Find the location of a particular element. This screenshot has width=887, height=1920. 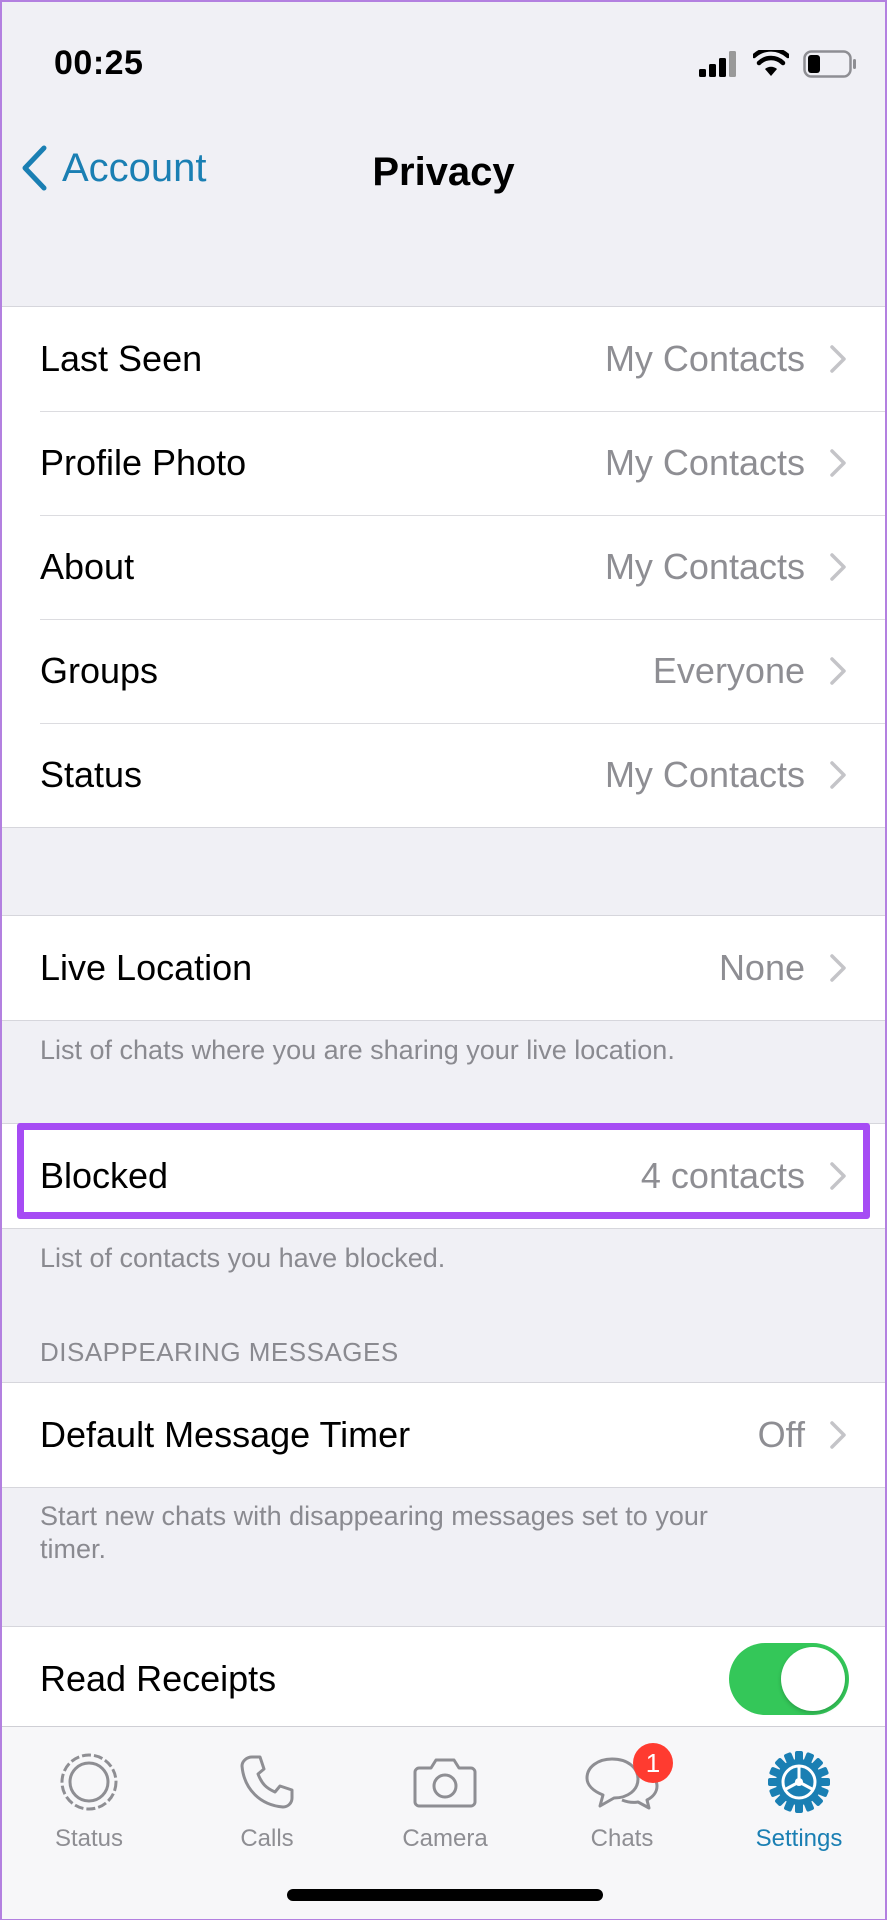

row-label: Live Location is located at coordinates (146, 967).